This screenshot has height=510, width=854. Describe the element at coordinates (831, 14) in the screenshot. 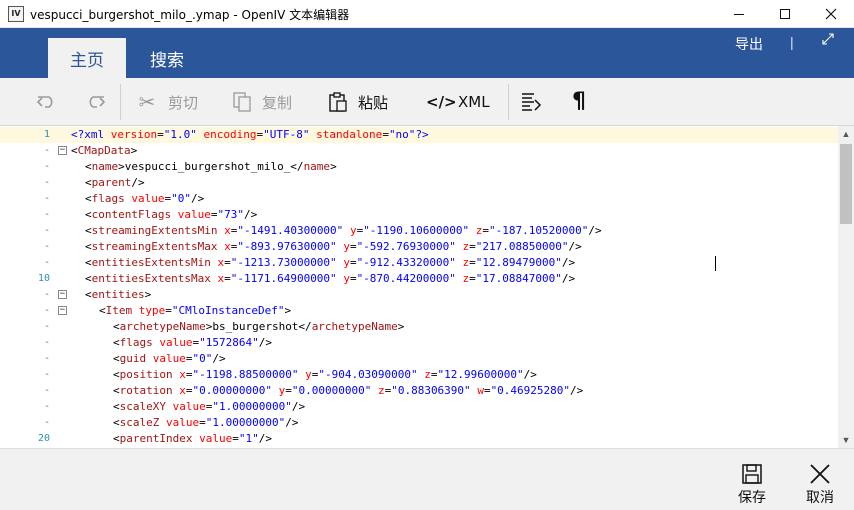

I see `close-button` at that location.